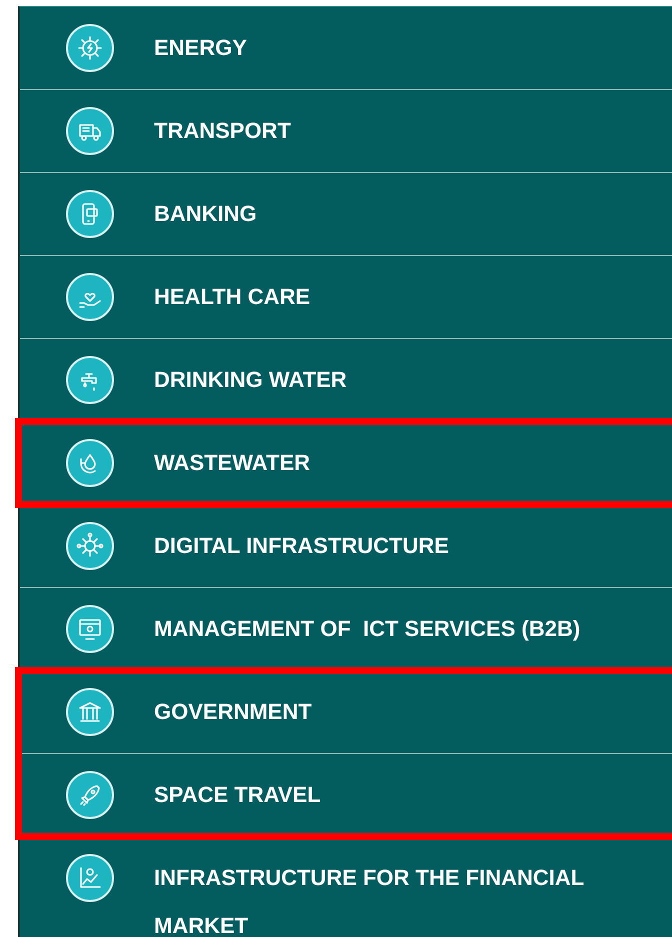 This screenshot has width=672, height=937. I want to click on sector-link: HEALTH CARE, so click(346, 297).